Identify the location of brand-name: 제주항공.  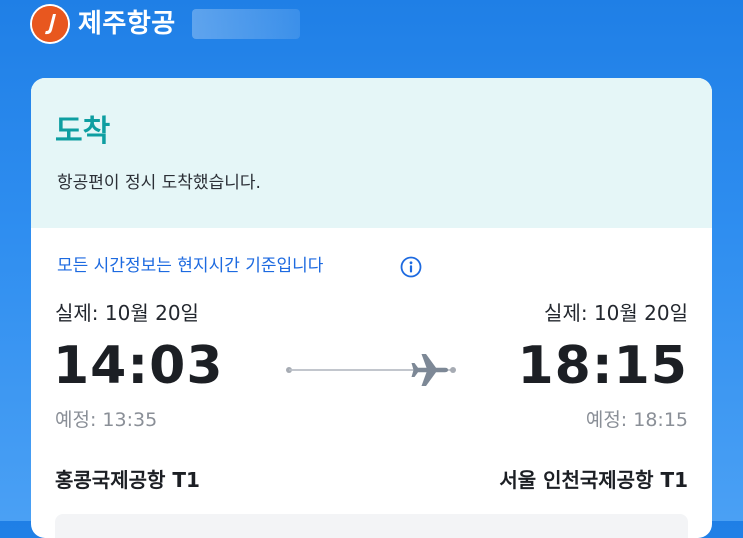
(127, 24).